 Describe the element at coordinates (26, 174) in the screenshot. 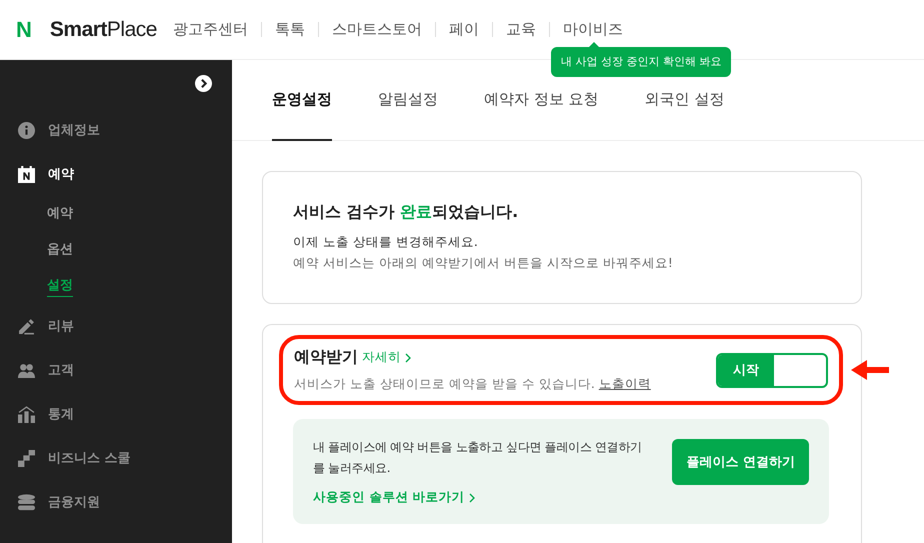

I see `calendar-icon` at that location.